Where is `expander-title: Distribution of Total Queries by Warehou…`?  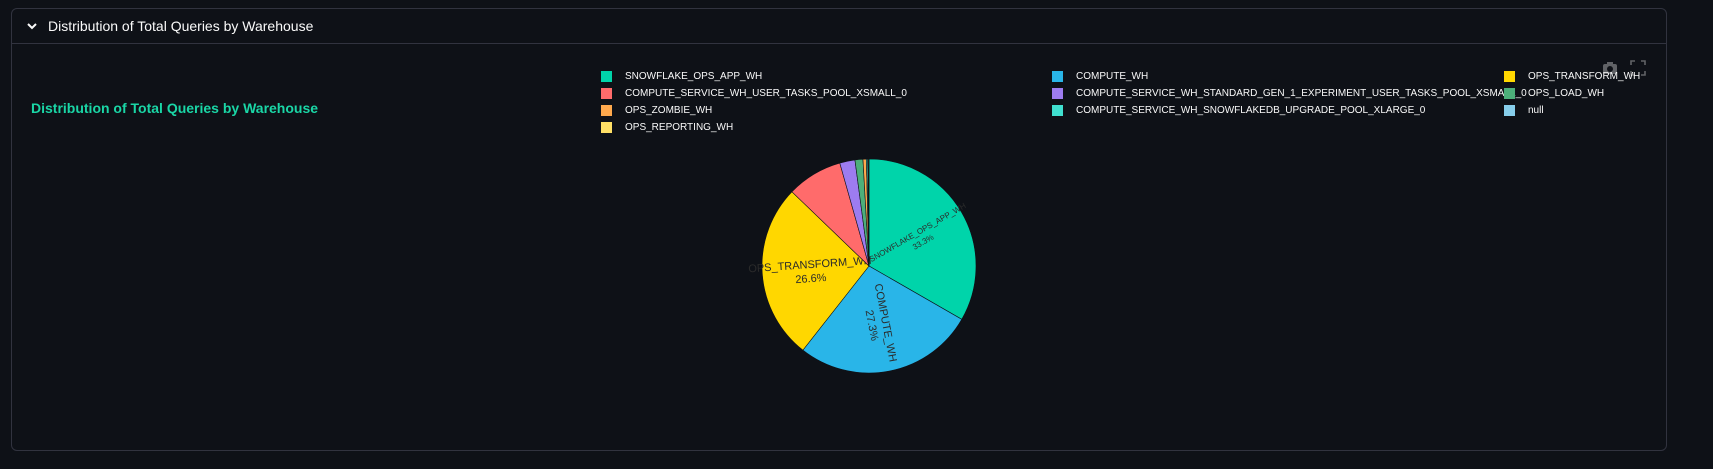
expander-title: Distribution of Total Queries by Warehou… is located at coordinates (181, 26).